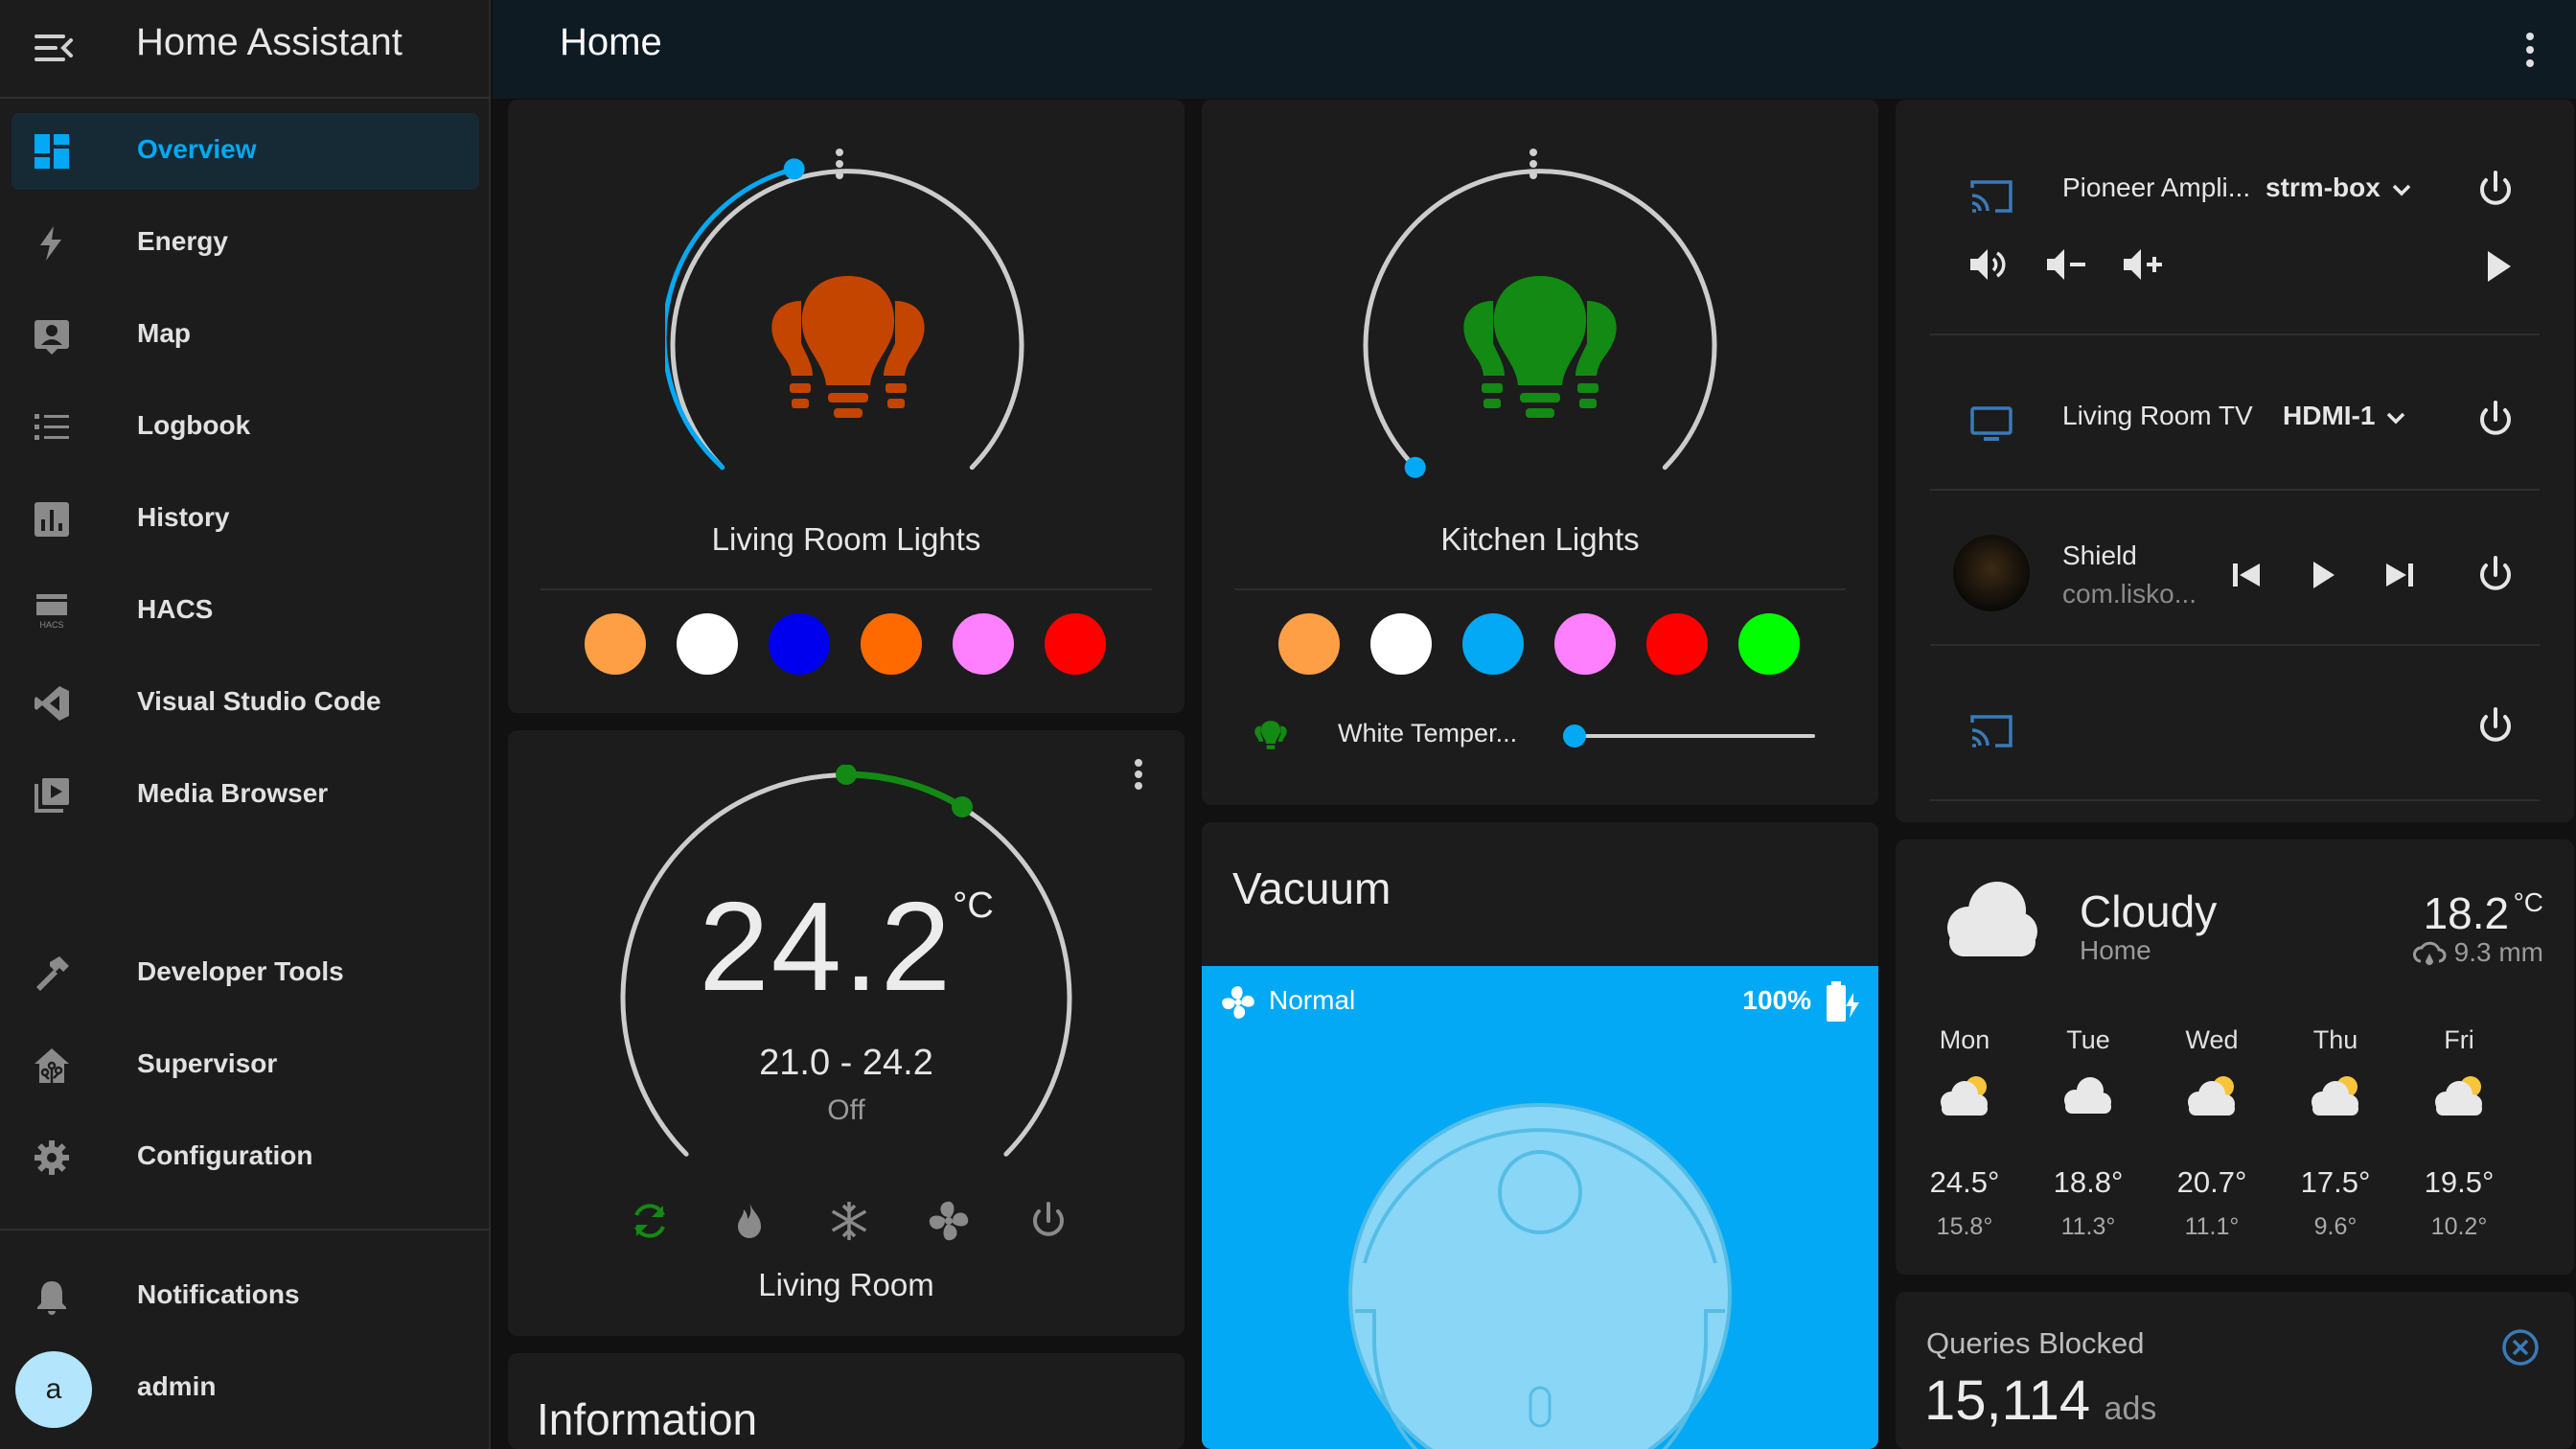 This screenshot has width=2576, height=1449. What do you see at coordinates (2429, 953) in the screenshot?
I see `cloud-rain-icon` at bounding box center [2429, 953].